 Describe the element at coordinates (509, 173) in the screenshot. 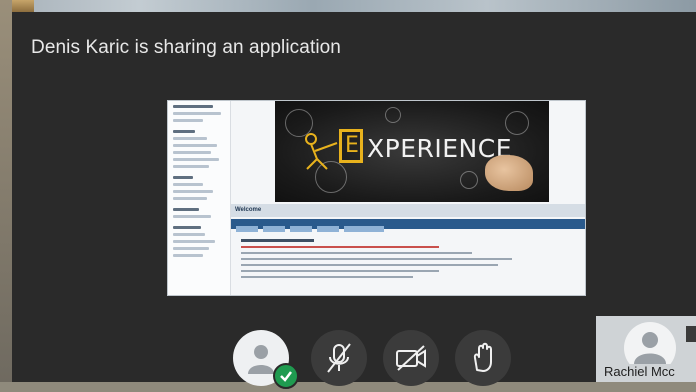

I see `hand-with-chalk` at that location.